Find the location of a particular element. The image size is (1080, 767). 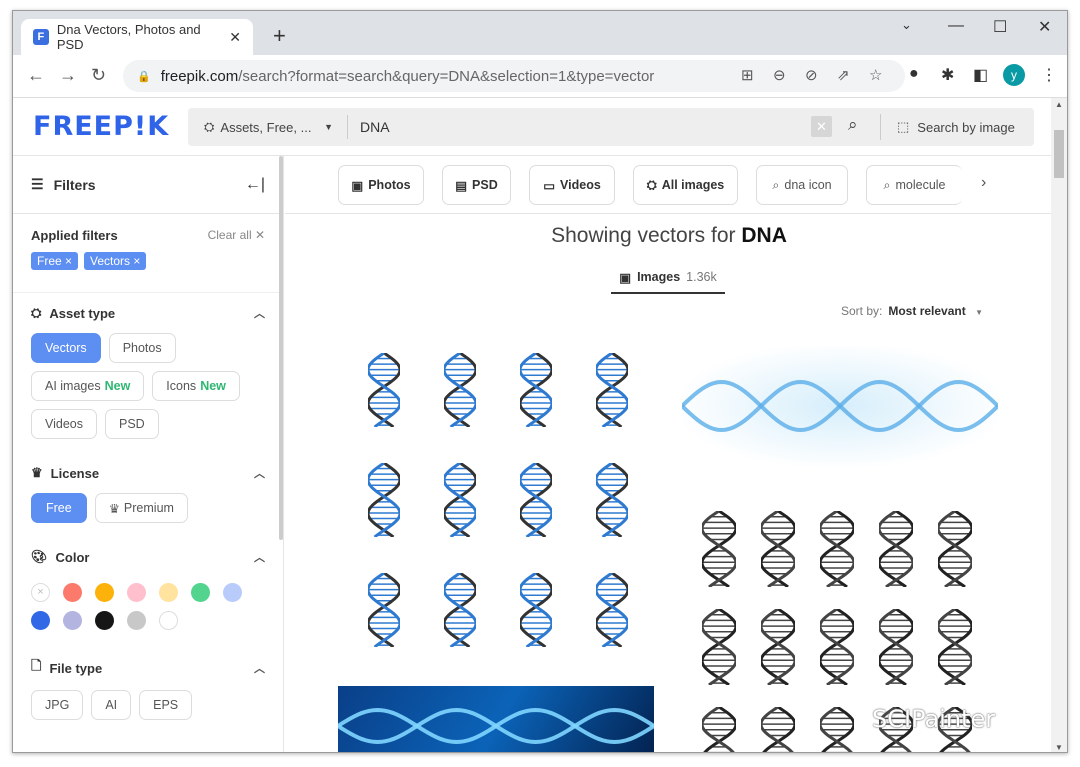

new-tab-button: + is located at coordinates (279, 36).